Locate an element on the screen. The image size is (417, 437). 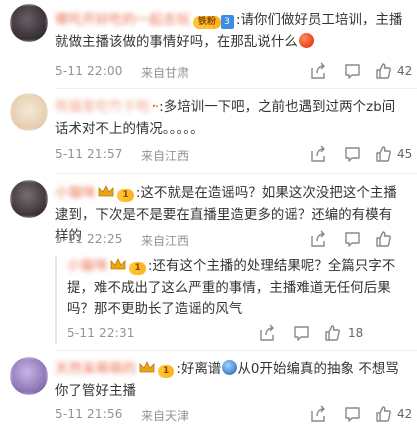
comment-content-a: 好离谱 is located at coordinates (201, 369).